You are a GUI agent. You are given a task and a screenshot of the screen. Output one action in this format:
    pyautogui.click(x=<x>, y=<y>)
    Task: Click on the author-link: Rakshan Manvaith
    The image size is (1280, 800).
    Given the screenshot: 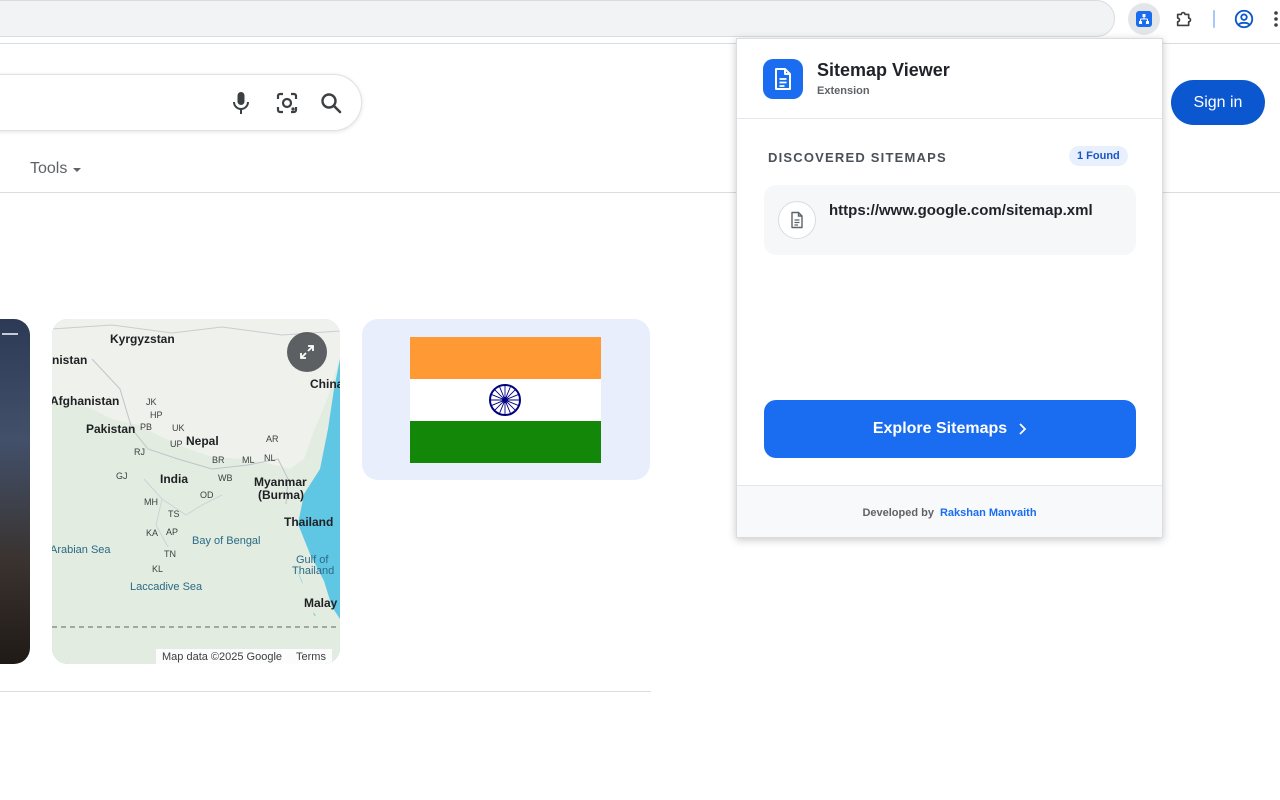 What is the action you would take?
    pyautogui.click(x=988, y=513)
    